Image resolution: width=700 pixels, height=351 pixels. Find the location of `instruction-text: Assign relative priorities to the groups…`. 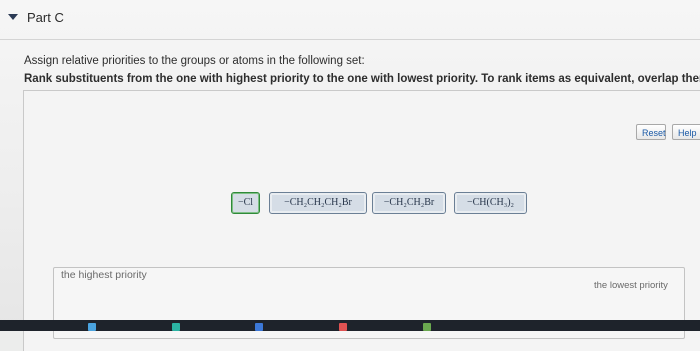

instruction-text: Assign relative priorities to the groups… is located at coordinates (194, 61).